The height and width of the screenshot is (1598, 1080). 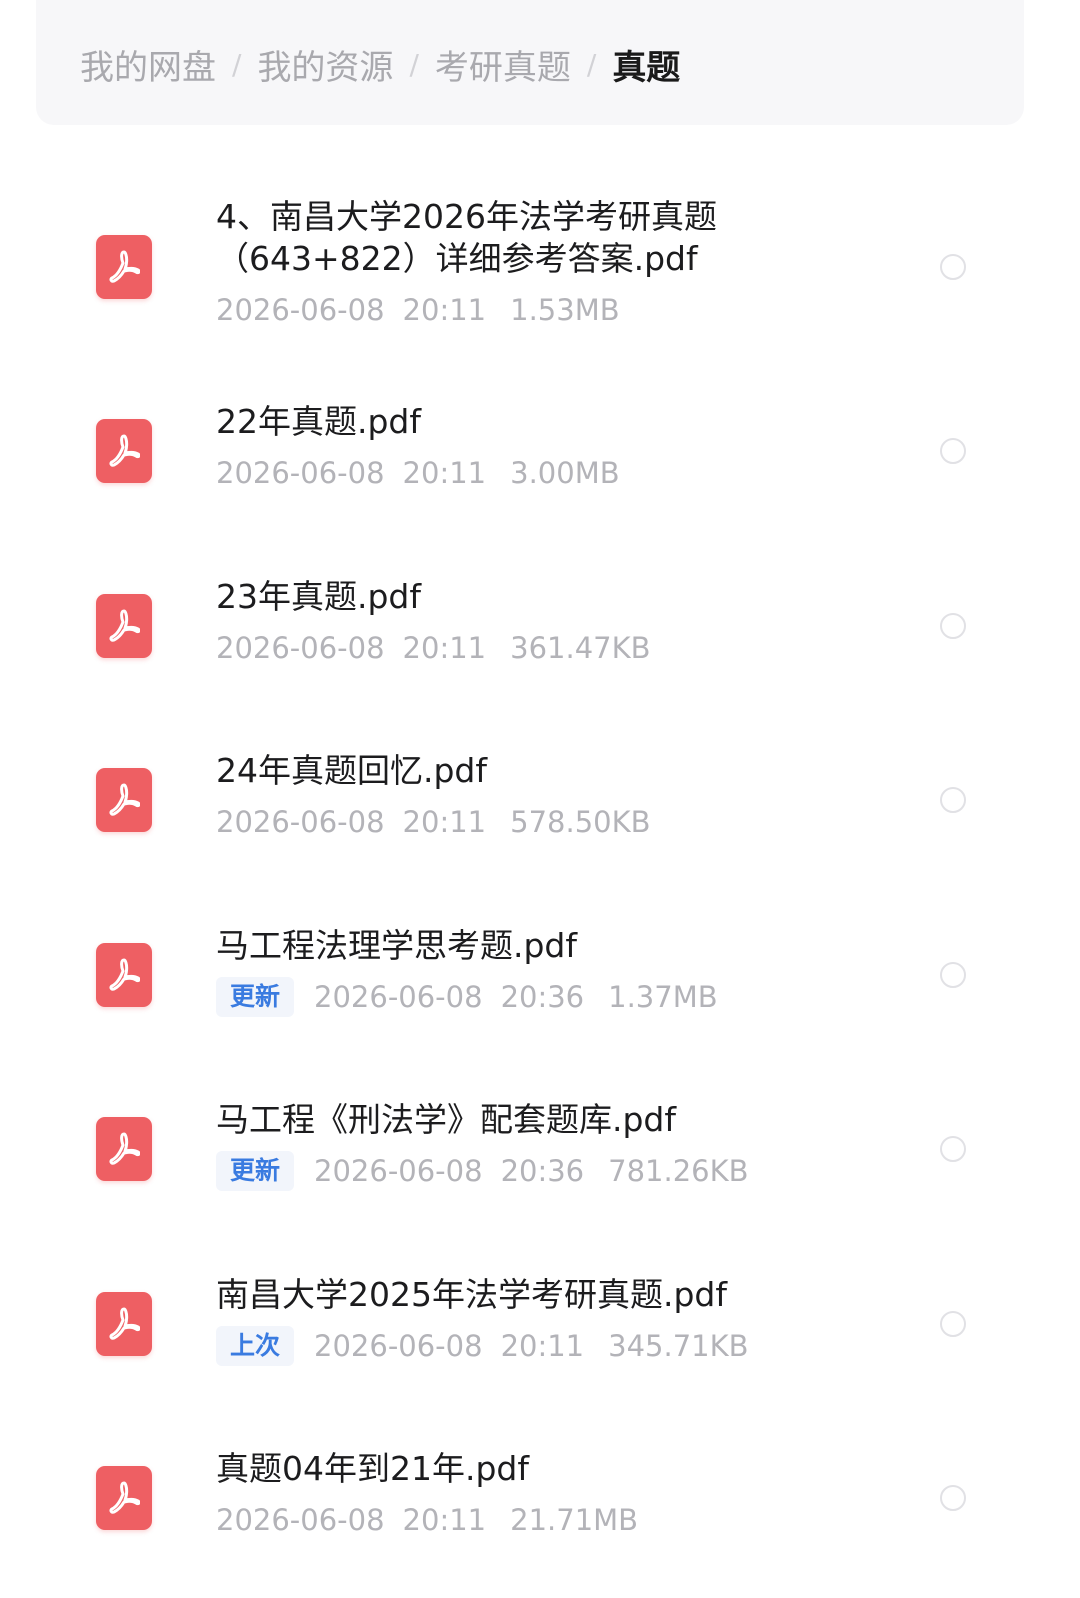 What do you see at coordinates (560, 622) in the screenshot?
I see `file-info: 23年真题.pdf 2026-06-08 20:11 361.47KB` at bounding box center [560, 622].